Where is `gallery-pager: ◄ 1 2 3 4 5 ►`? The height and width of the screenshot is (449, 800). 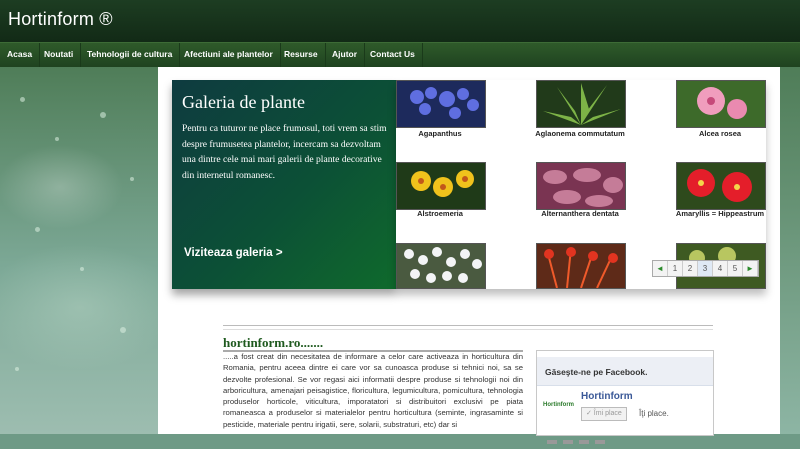
gallery-pager: ◄ 1 2 3 4 5 ► is located at coordinates (705, 268).